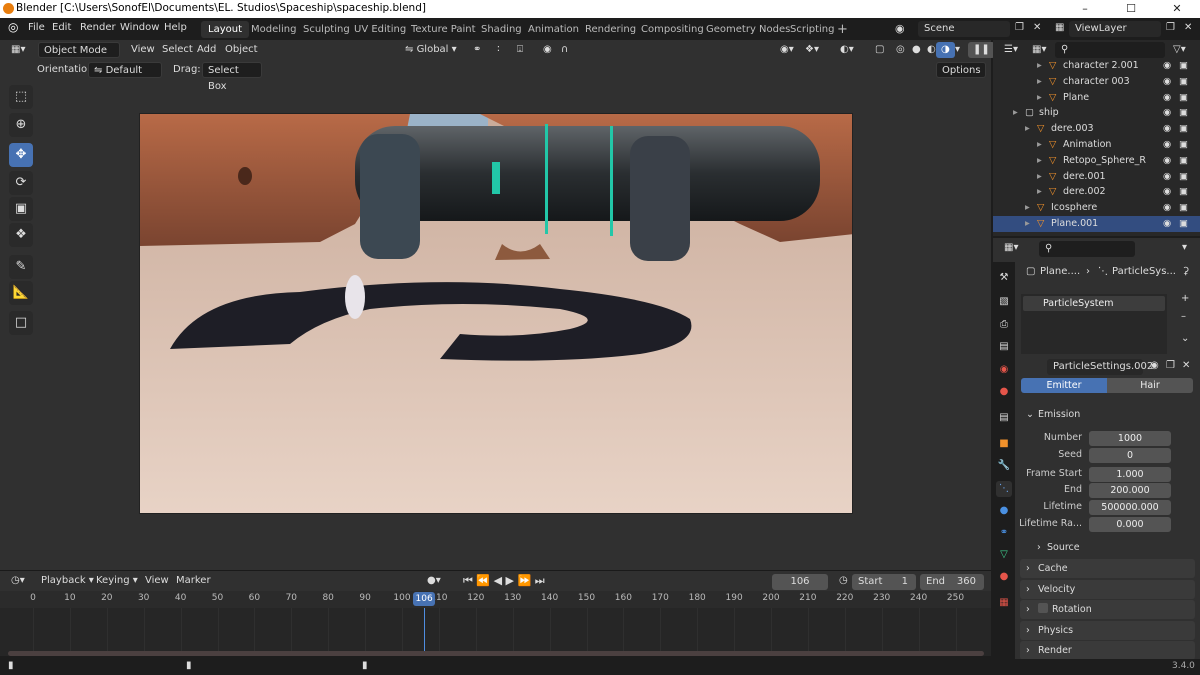 The image size is (1200, 675). What do you see at coordinates (61, 27) in the screenshot?
I see `menu-edit: Edit` at bounding box center [61, 27].